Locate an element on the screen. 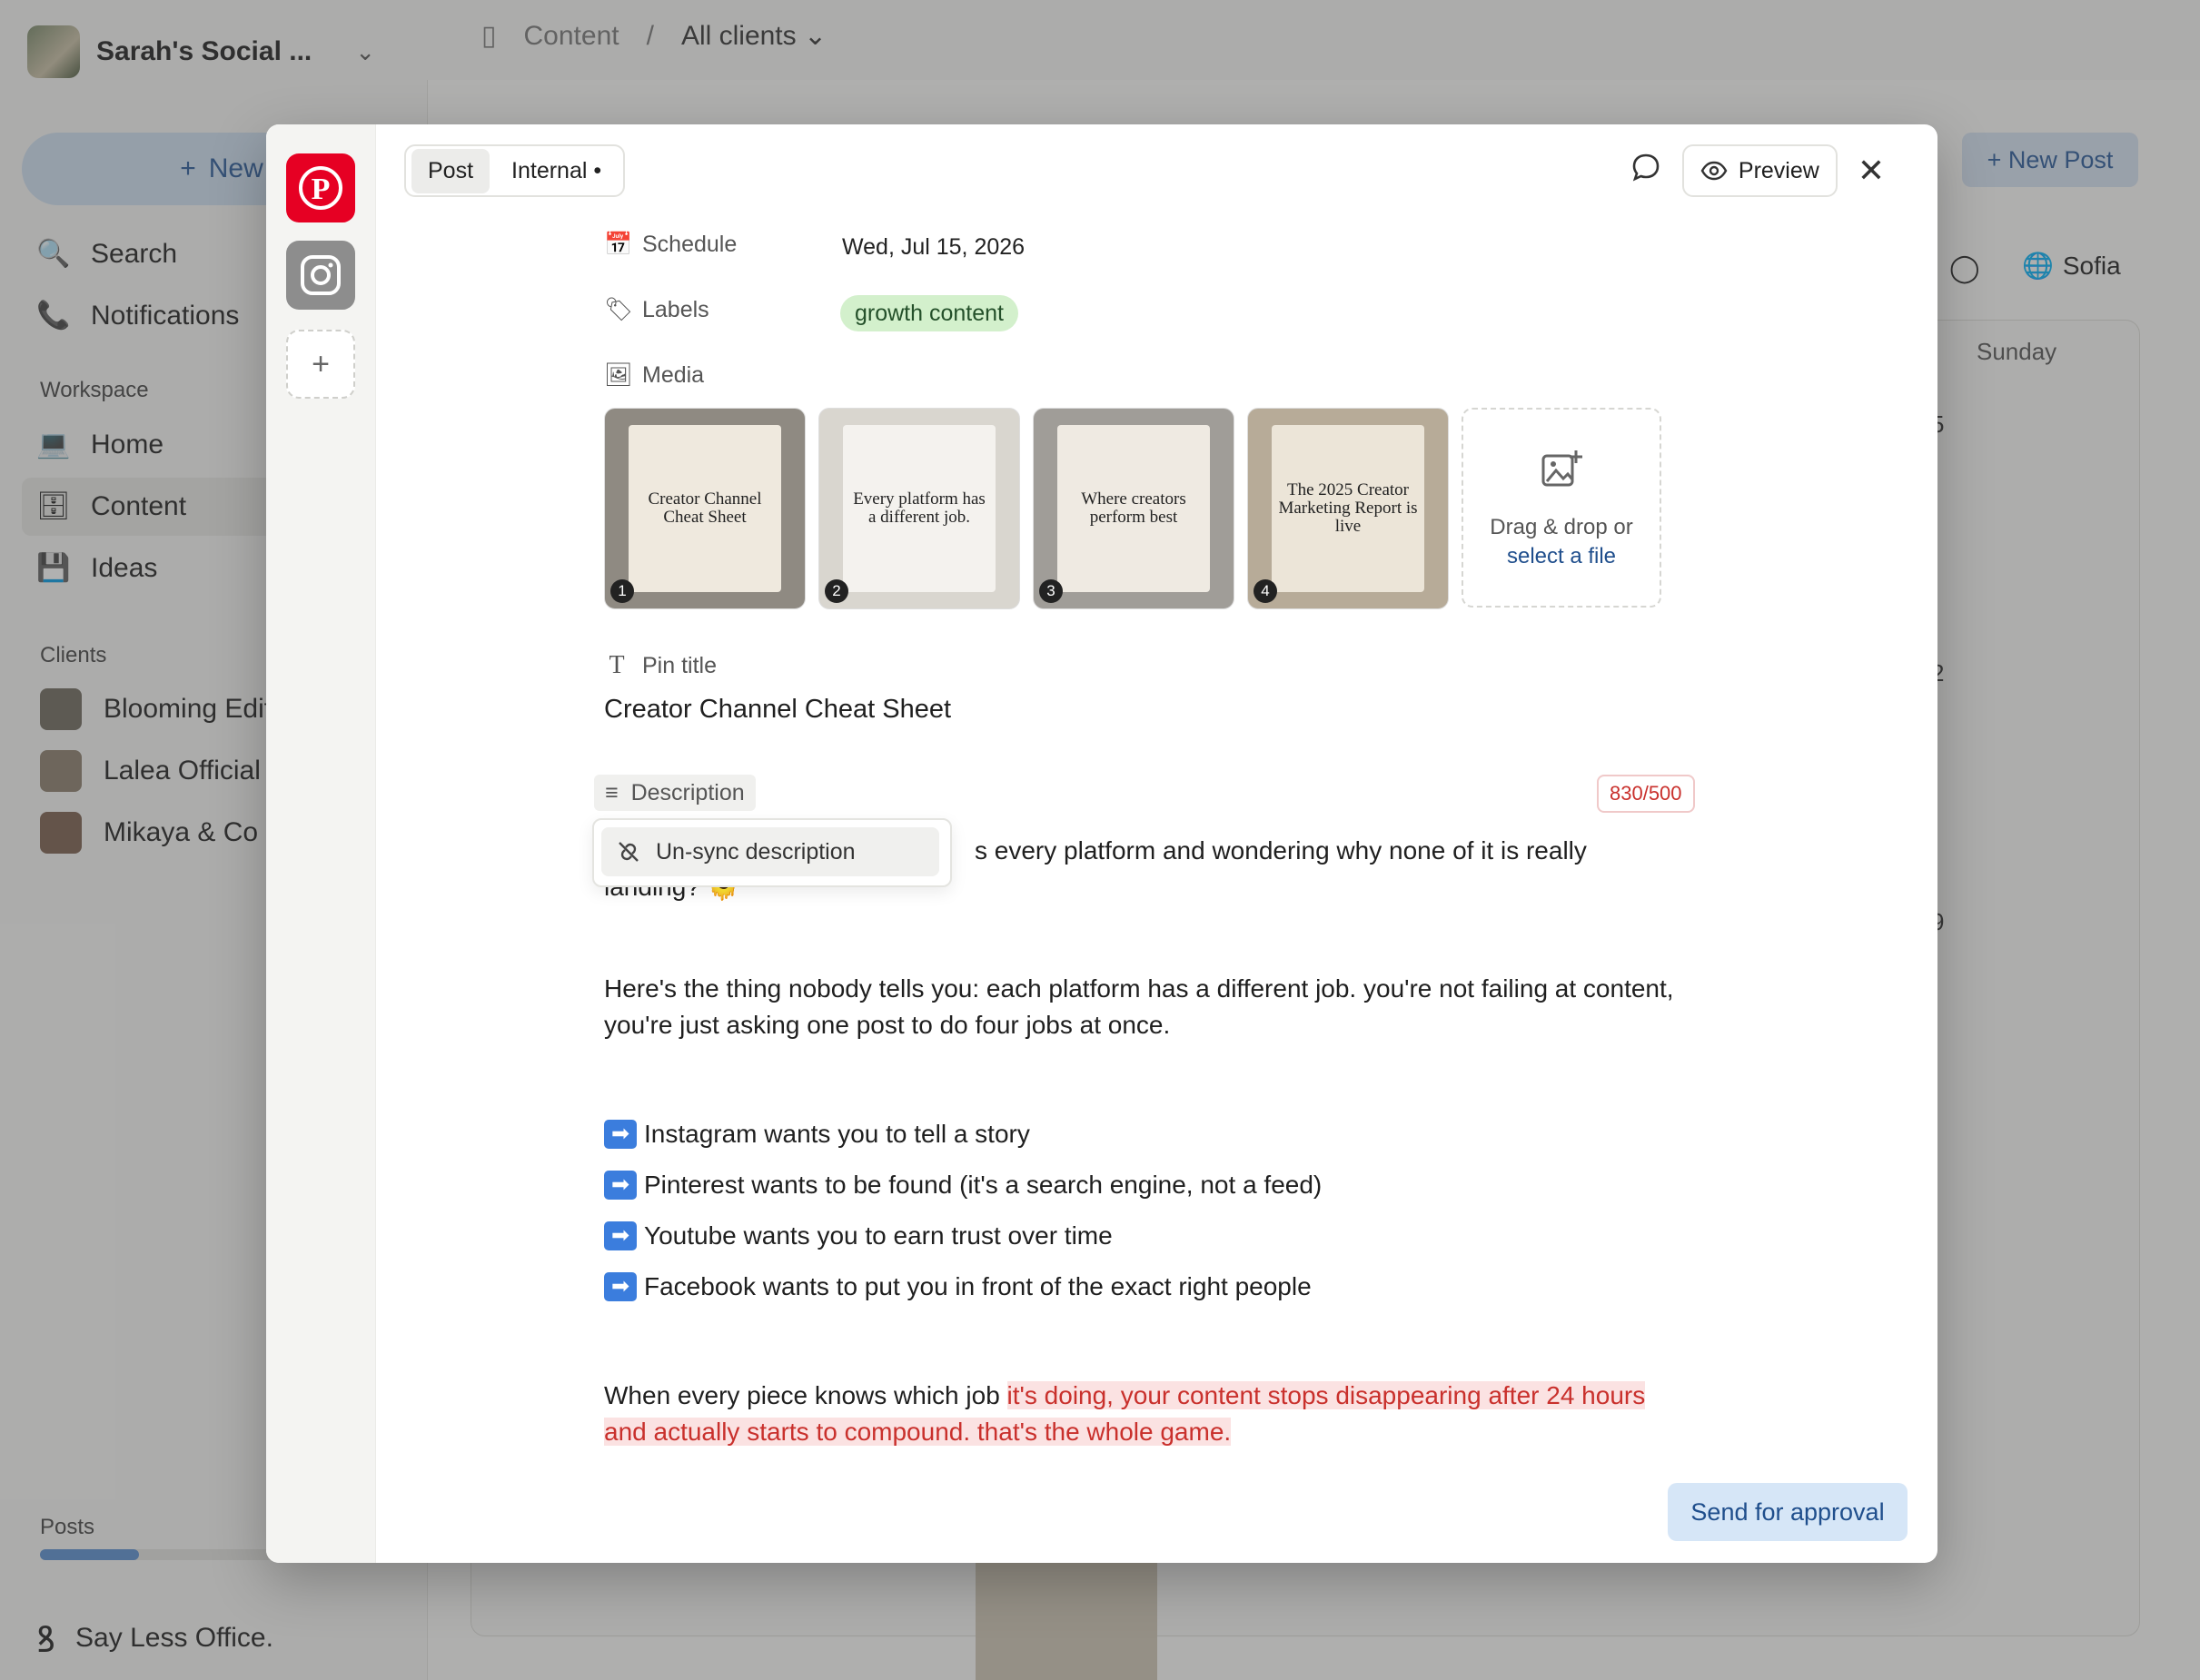 The height and width of the screenshot is (1680, 2200). description-label-button: ≡ Description is located at coordinates (675, 793).